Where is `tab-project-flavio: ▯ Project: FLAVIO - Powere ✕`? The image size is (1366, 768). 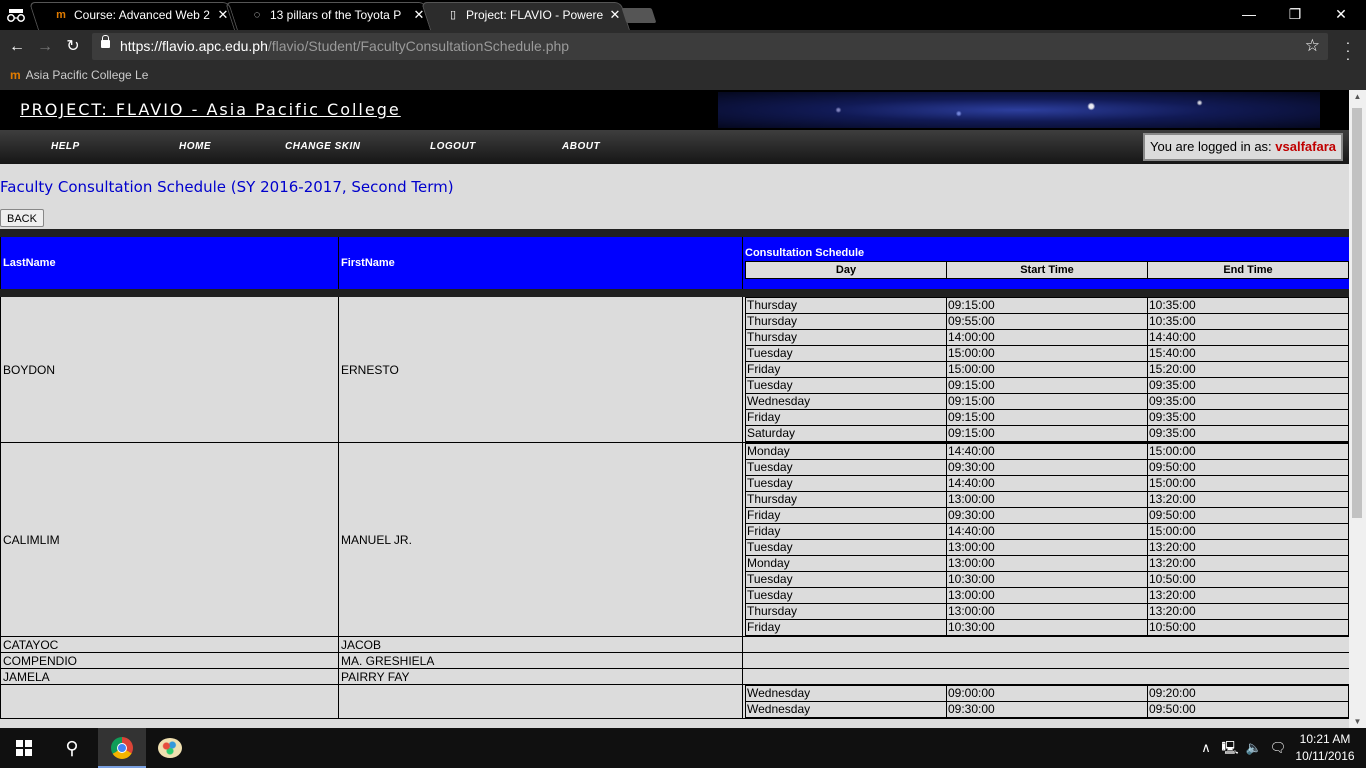 tab-project-flavio: ▯ Project: FLAVIO - Powere ✕ is located at coordinates (525, 16).